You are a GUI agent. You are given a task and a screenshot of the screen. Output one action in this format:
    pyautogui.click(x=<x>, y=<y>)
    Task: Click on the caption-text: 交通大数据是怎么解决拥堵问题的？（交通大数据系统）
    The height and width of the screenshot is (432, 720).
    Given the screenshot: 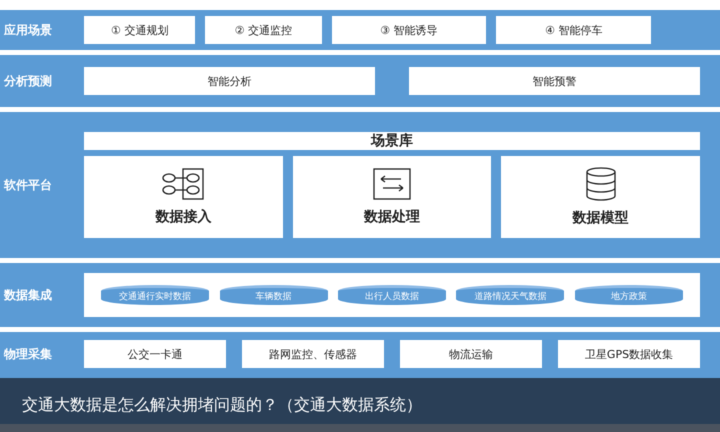 What is the action you would take?
    pyautogui.click(x=222, y=405)
    